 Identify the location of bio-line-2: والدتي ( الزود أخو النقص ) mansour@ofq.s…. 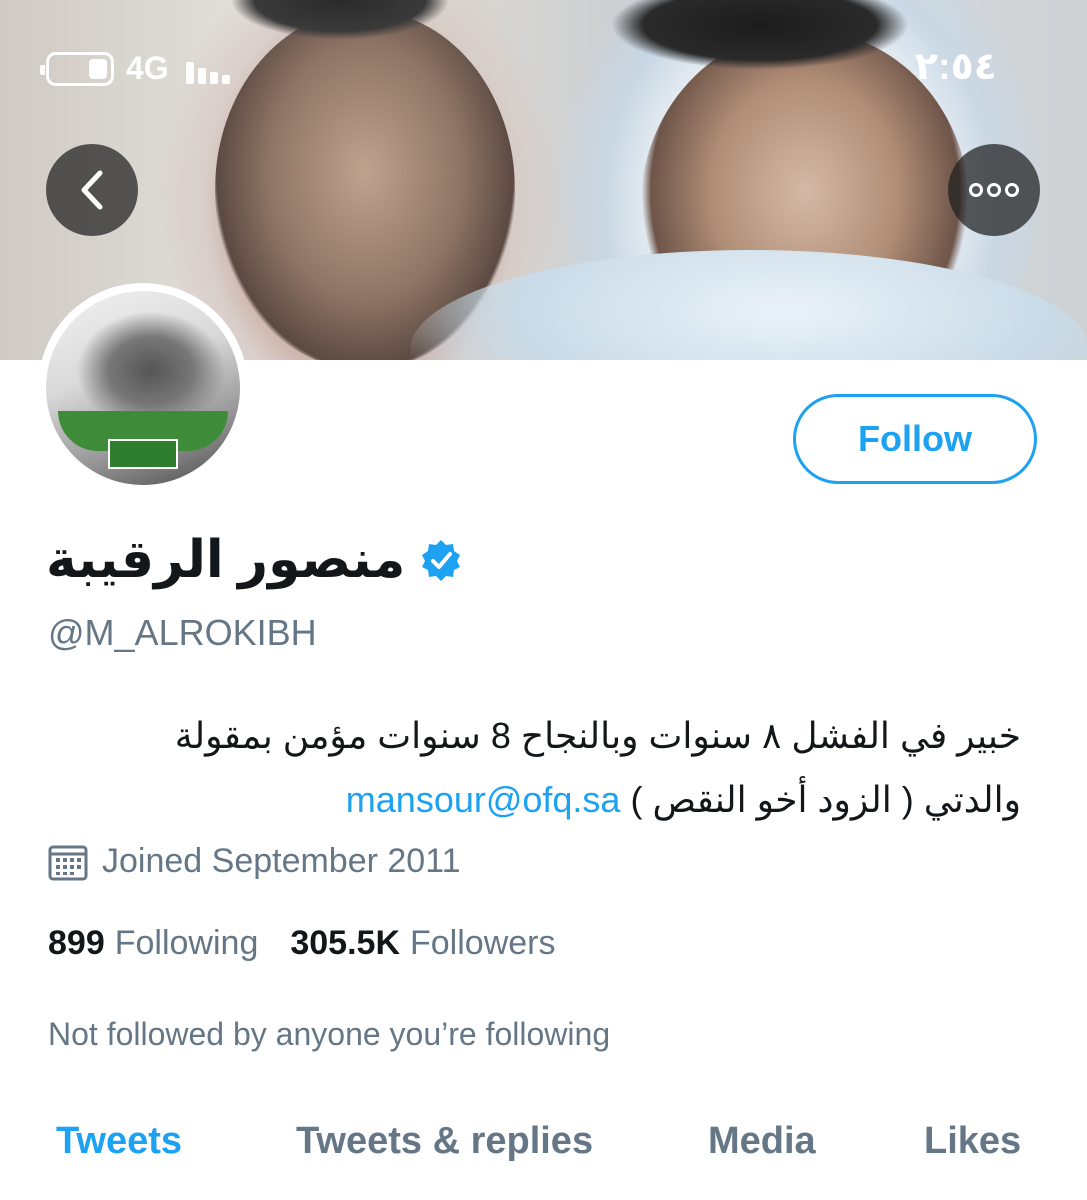
(533, 800).